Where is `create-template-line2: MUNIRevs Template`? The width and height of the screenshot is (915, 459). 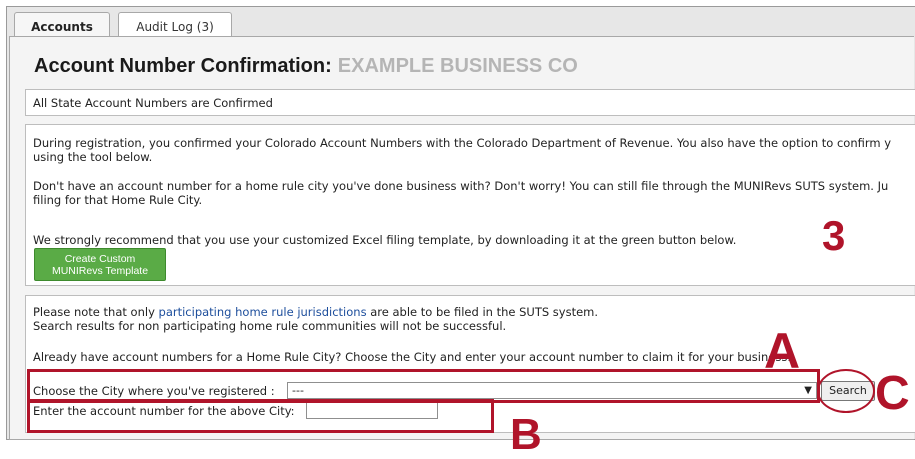
create-template-line2: MUNIRevs Template is located at coordinates (100, 271).